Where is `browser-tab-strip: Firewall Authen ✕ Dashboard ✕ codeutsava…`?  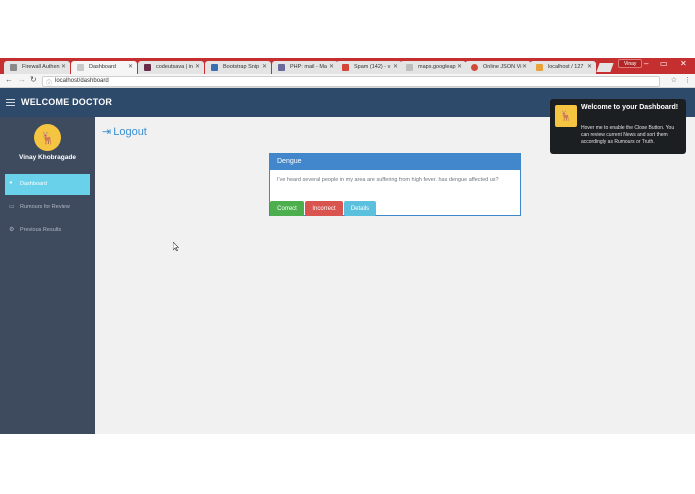 browser-tab-strip: Firewall Authen ✕ Dashboard ✕ codeutsava… is located at coordinates (347, 66).